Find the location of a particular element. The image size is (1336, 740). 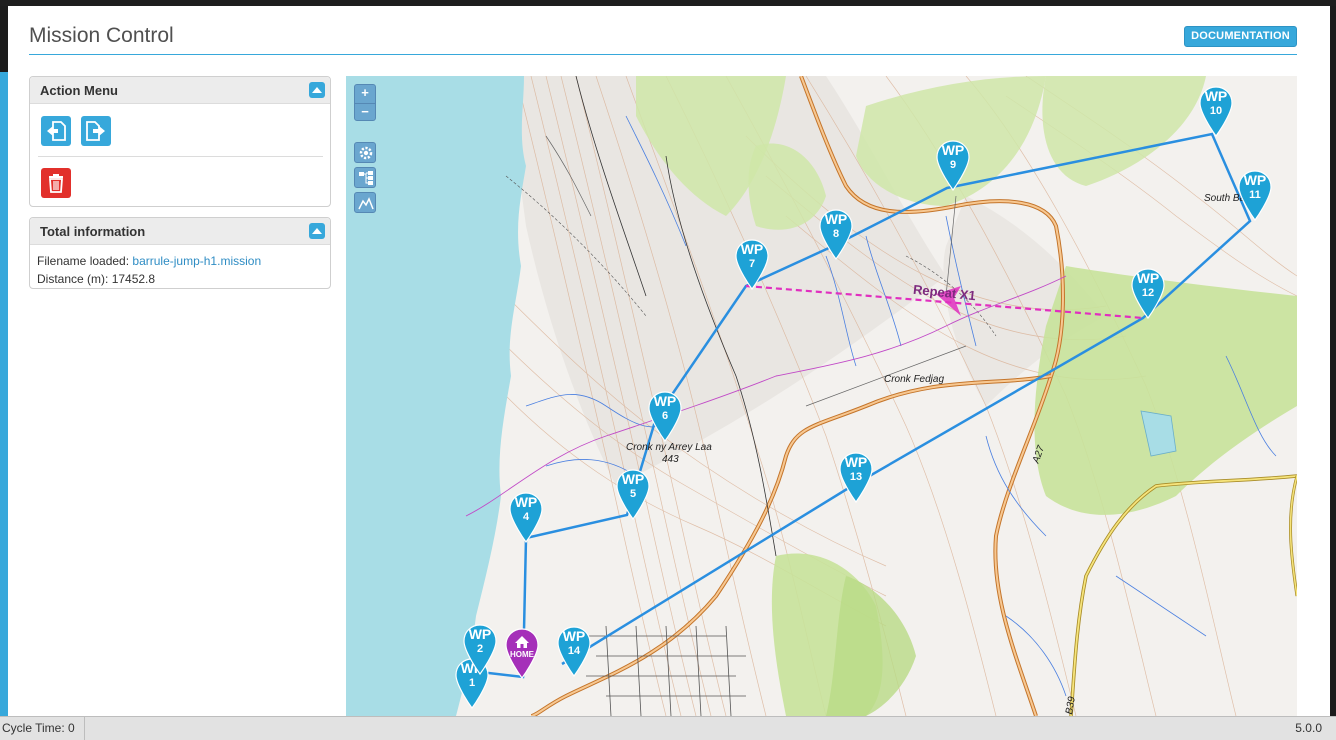

waypoint-number: 9 is located at coordinates (953, 165).